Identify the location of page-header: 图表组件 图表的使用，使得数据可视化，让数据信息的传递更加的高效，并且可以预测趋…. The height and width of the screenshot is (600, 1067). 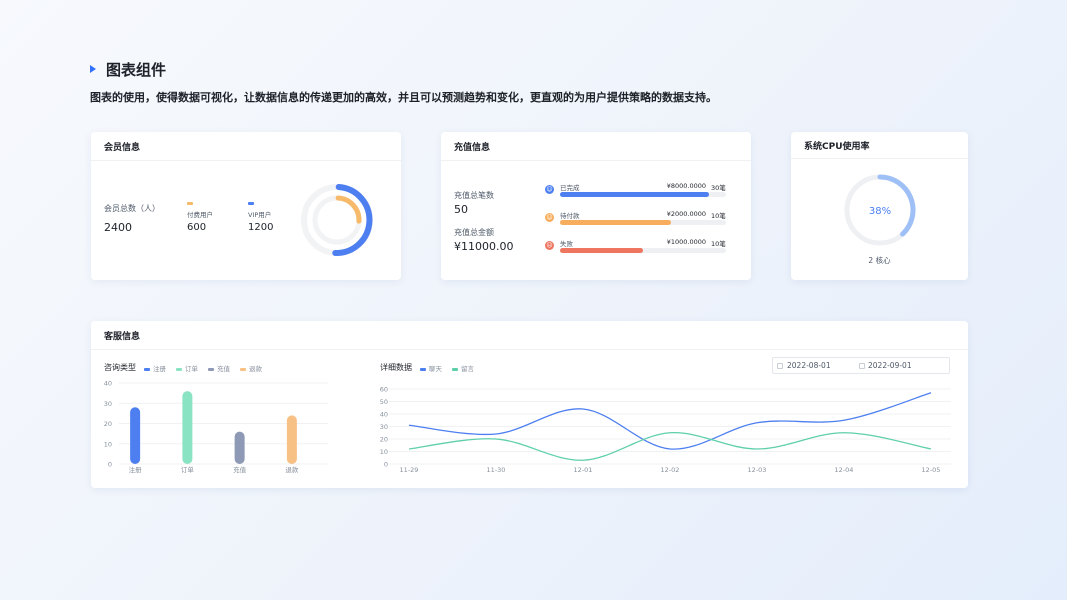
(403, 81).